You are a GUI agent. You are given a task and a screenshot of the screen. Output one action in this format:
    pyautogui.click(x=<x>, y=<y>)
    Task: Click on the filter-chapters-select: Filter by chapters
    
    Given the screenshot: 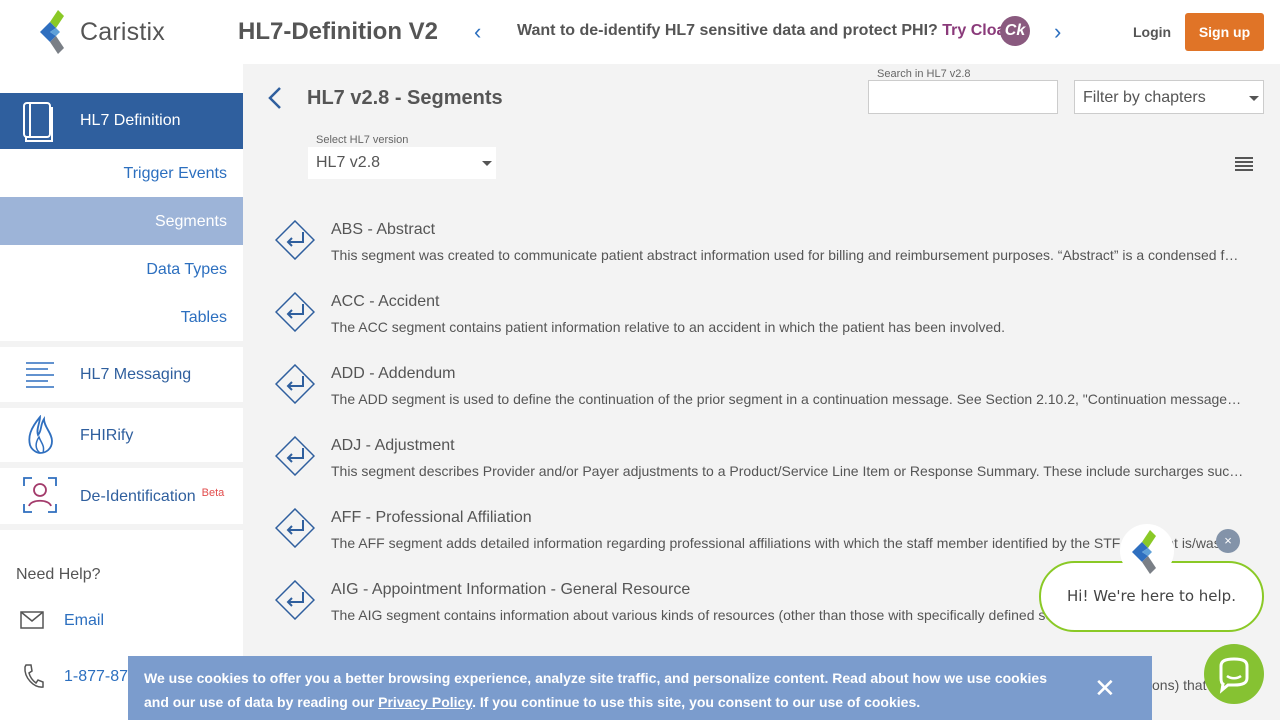 What is the action you would take?
    pyautogui.click(x=1169, y=97)
    